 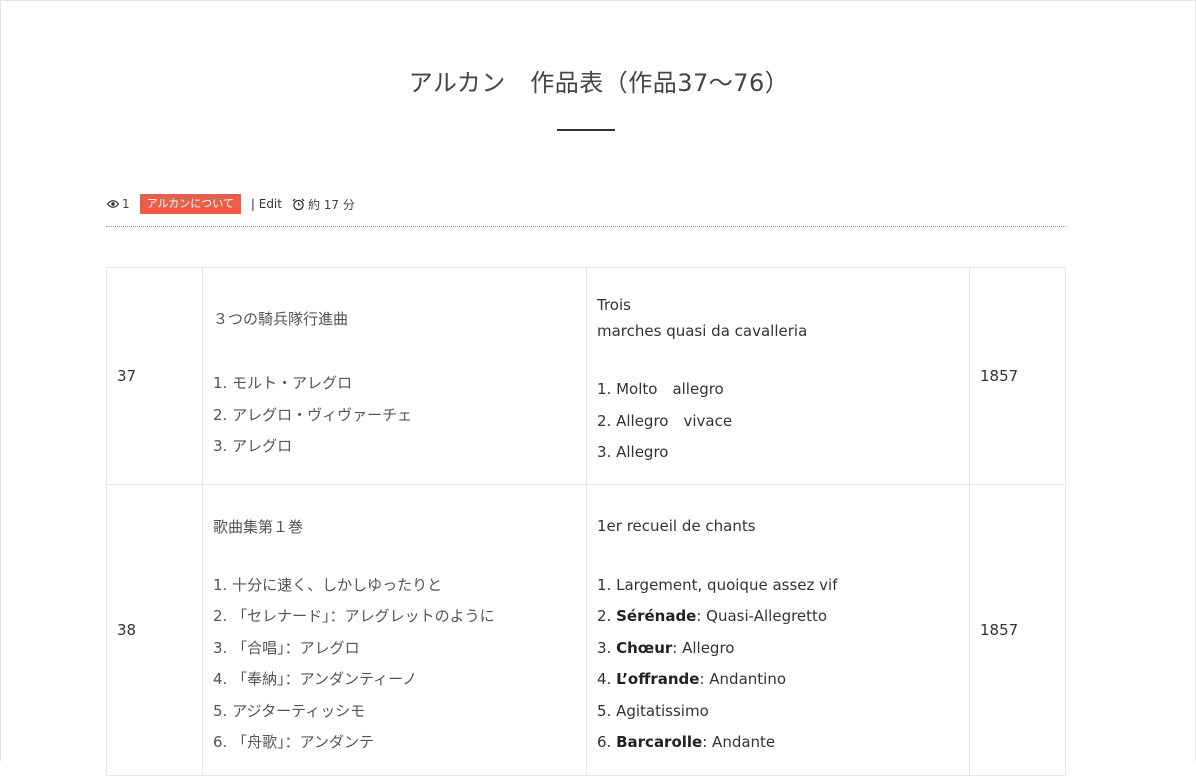 What do you see at coordinates (586, 226) in the screenshot?
I see `meta-divider` at bounding box center [586, 226].